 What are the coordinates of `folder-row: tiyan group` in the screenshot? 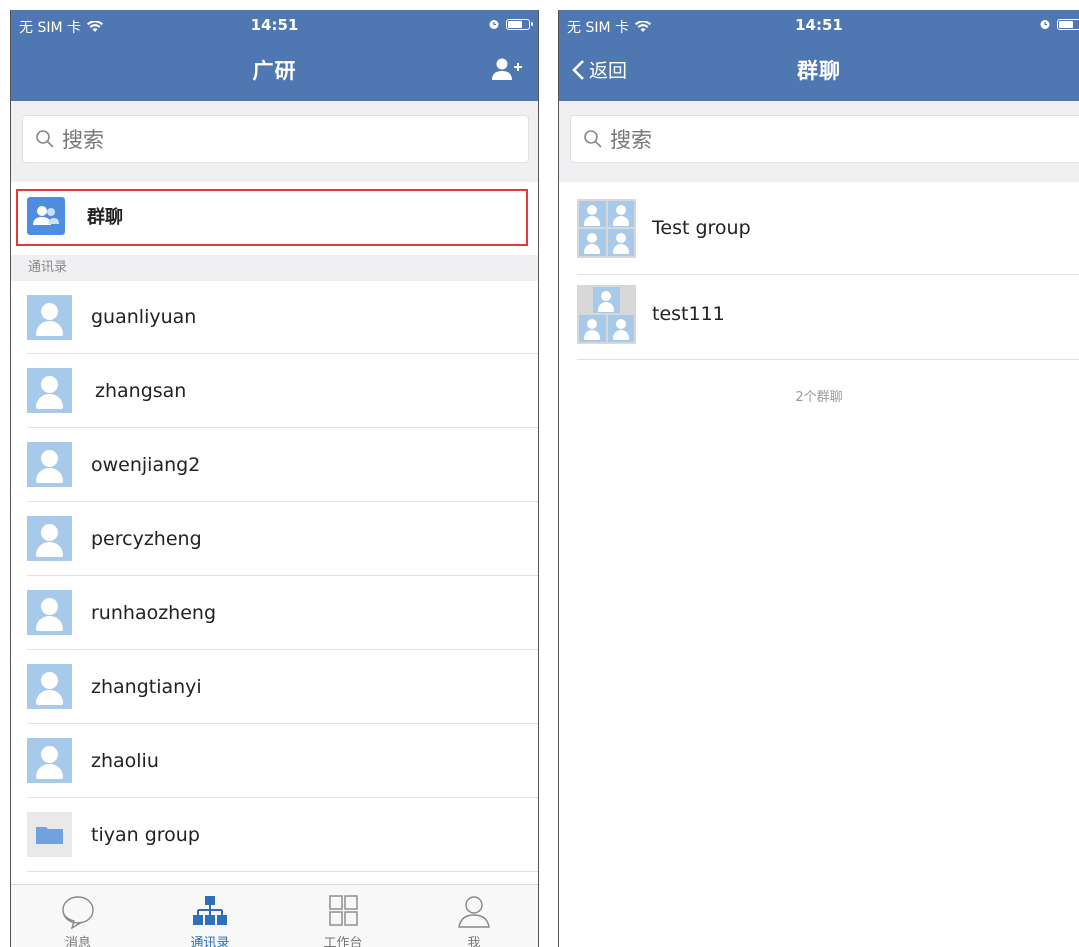 It's located at (274, 834).